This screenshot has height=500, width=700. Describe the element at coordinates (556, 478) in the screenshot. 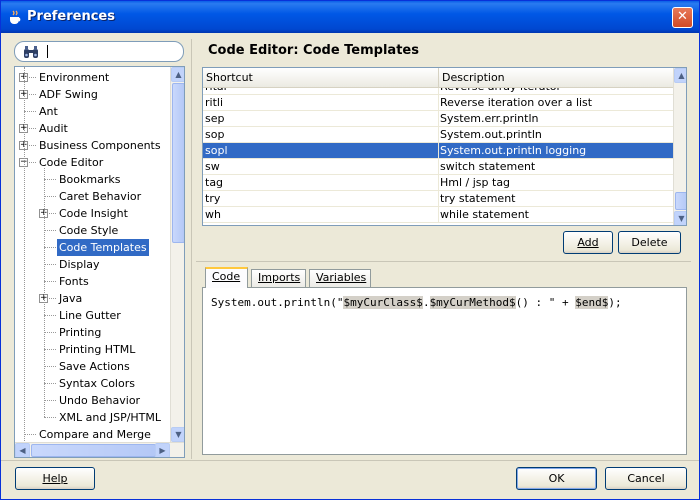

I see `ok-button: OK` at that location.